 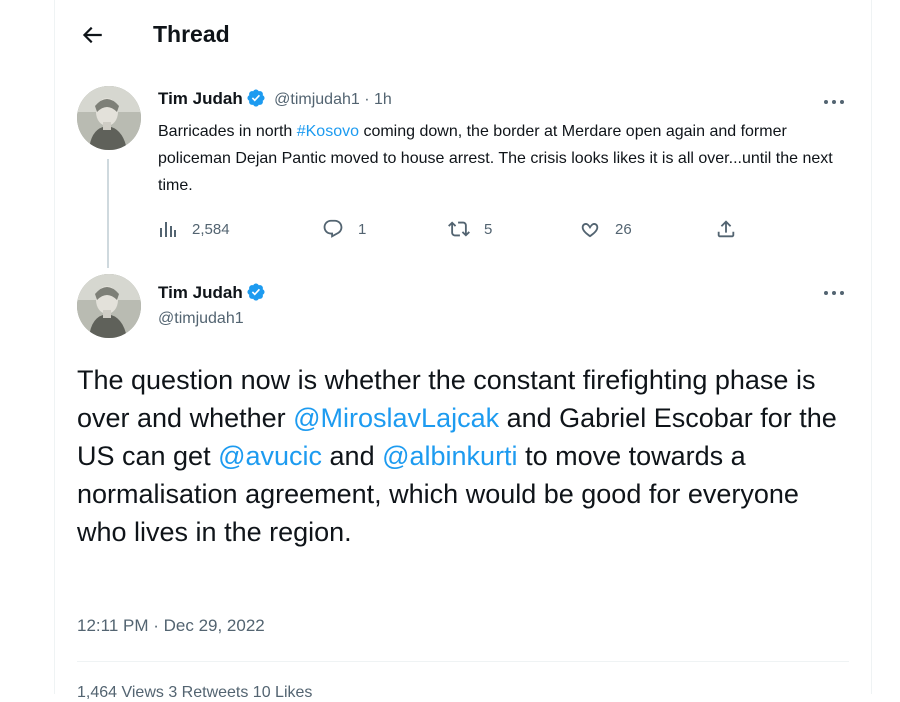 I want to click on retweet-count: 5, so click(x=488, y=229).